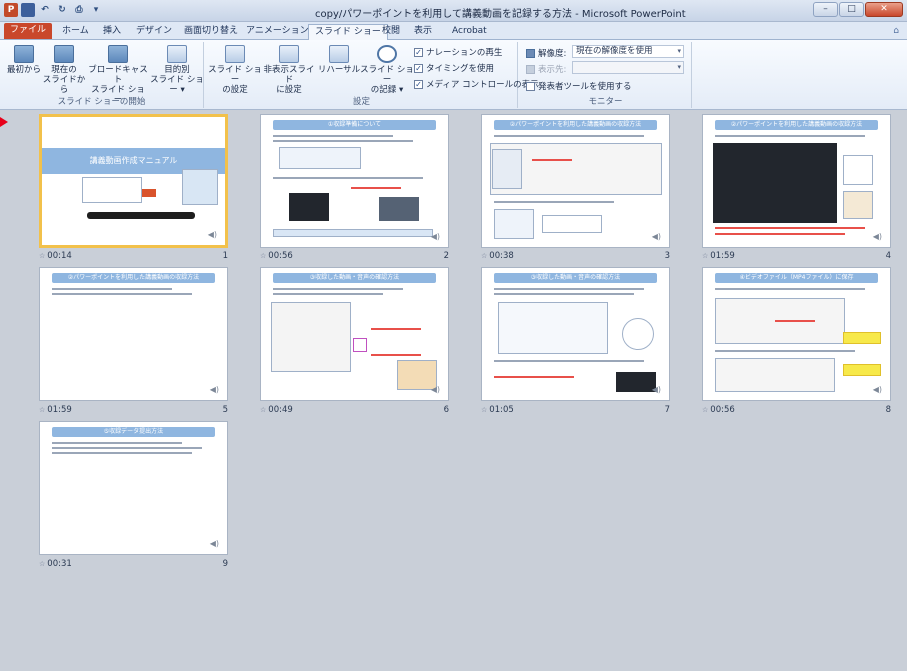 This screenshot has width=907, height=671. Describe the element at coordinates (154, 32) in the screenshot. I see `tab-design: デザイン` at that location.